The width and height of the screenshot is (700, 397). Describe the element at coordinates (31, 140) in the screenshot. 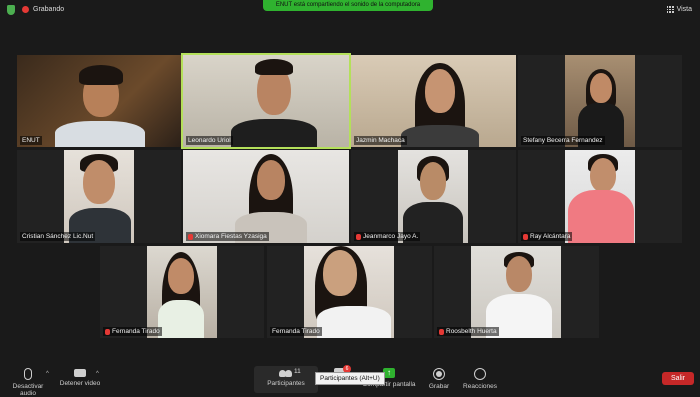

I see `participant-name: ENUT` at that location.